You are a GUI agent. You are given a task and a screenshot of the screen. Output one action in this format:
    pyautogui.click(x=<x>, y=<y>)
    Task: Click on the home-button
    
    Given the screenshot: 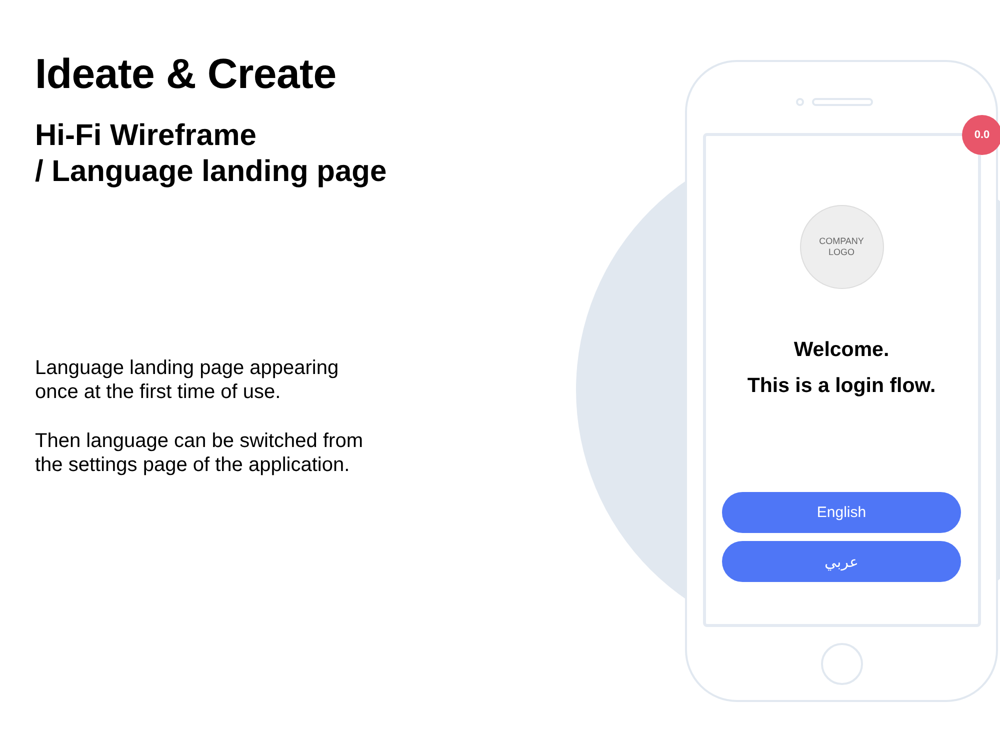 What is the action you would take?
    pyautogui.click(x=841, y=664)
    